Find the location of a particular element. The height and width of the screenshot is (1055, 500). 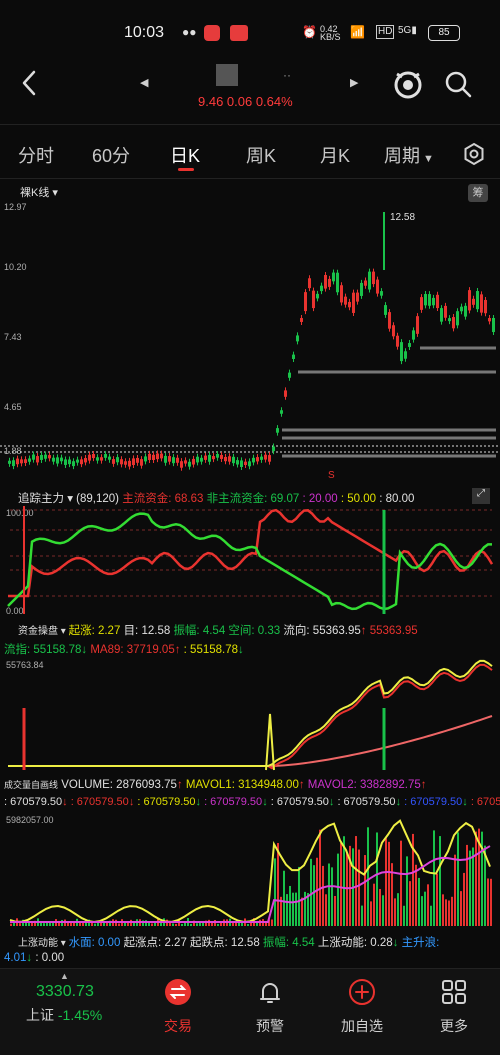

alert-button: 预警 is located at coordinates (270, 1006).